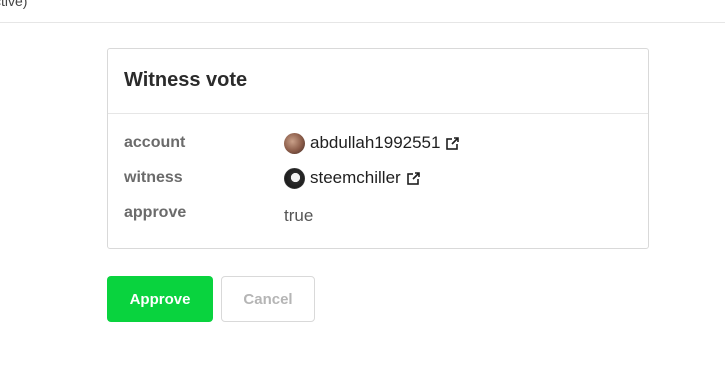 Image resolution: width=725 pixels, height=366 pixels. What do you see at coordinates (355, 177) in the screenshot?
I see `witness-name: steemchiller` at bounding box center [355, 177].